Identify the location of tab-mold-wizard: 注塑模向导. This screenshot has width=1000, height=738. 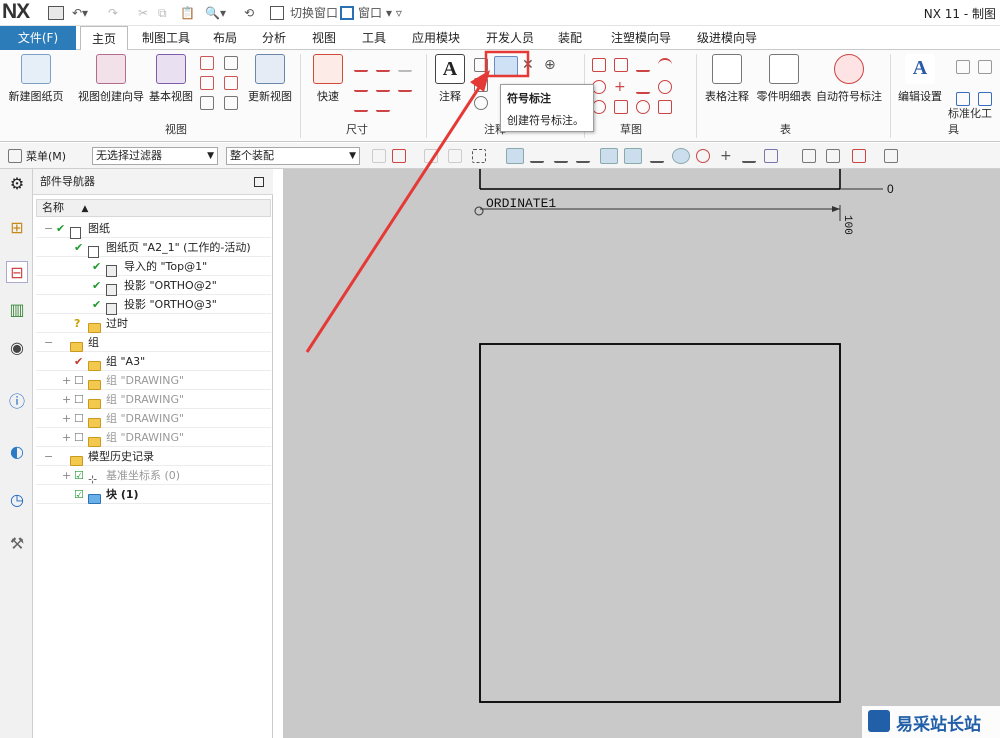
(641, 38).